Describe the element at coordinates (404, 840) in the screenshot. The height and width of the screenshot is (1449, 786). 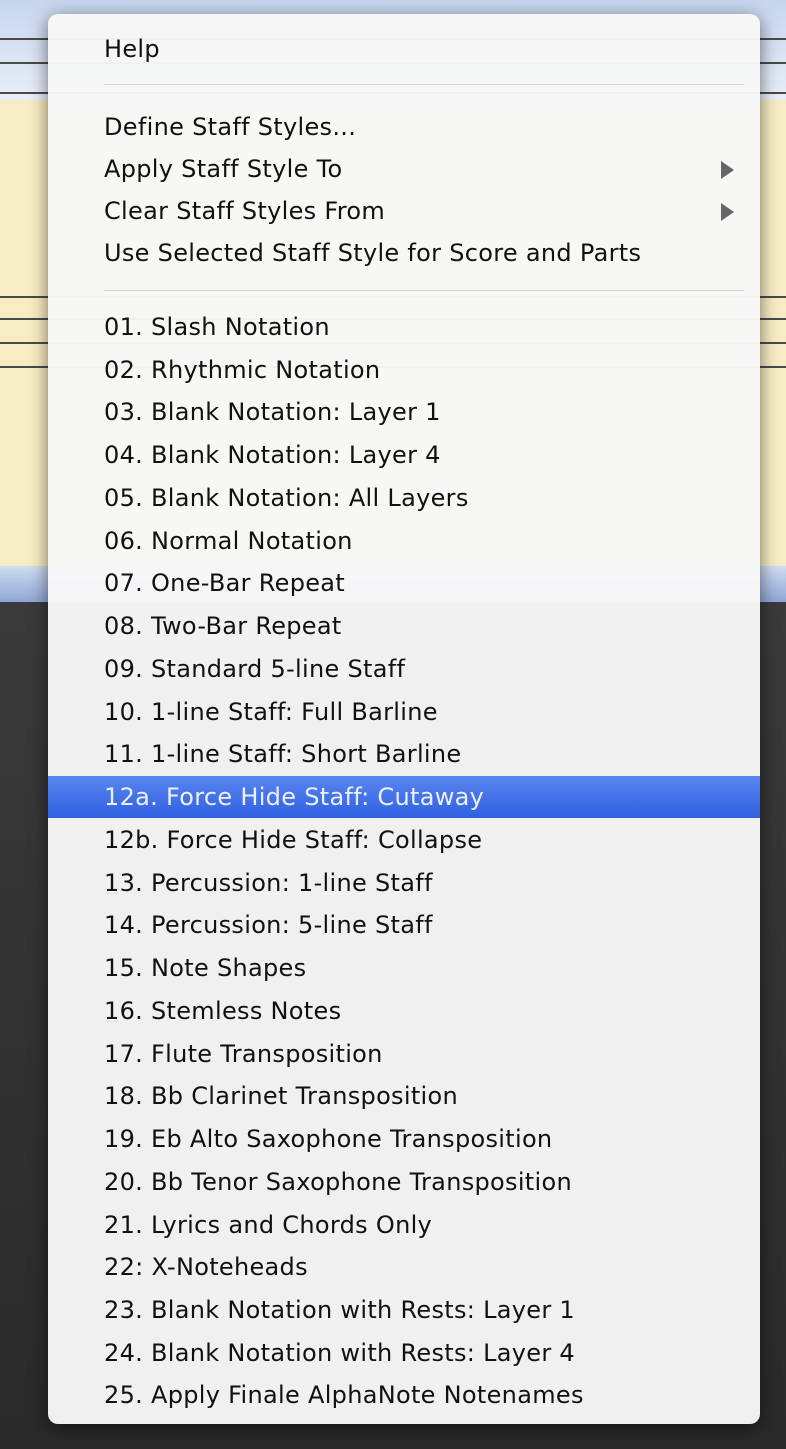
I see `menu-item-style-12b: 12b. Force Hide Staff: Collapse` at that location.